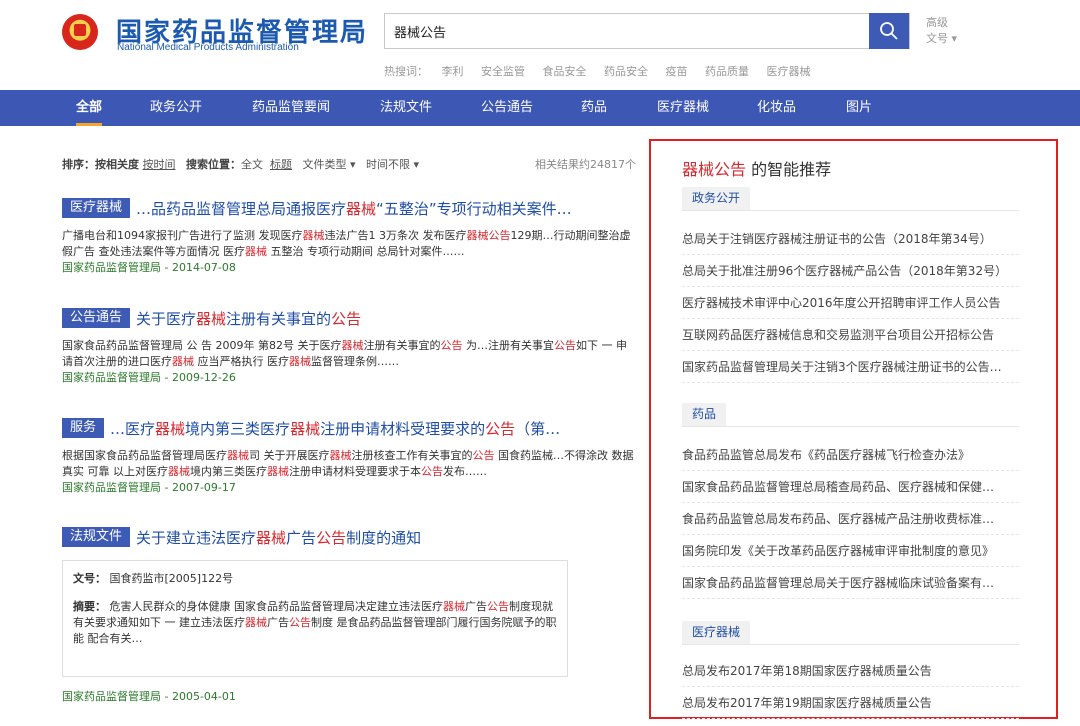 The width and height of the screenshot is (1080, 726). I want to click on title-text: …品药品监督管理总局通报医疗, so click(241, 209).